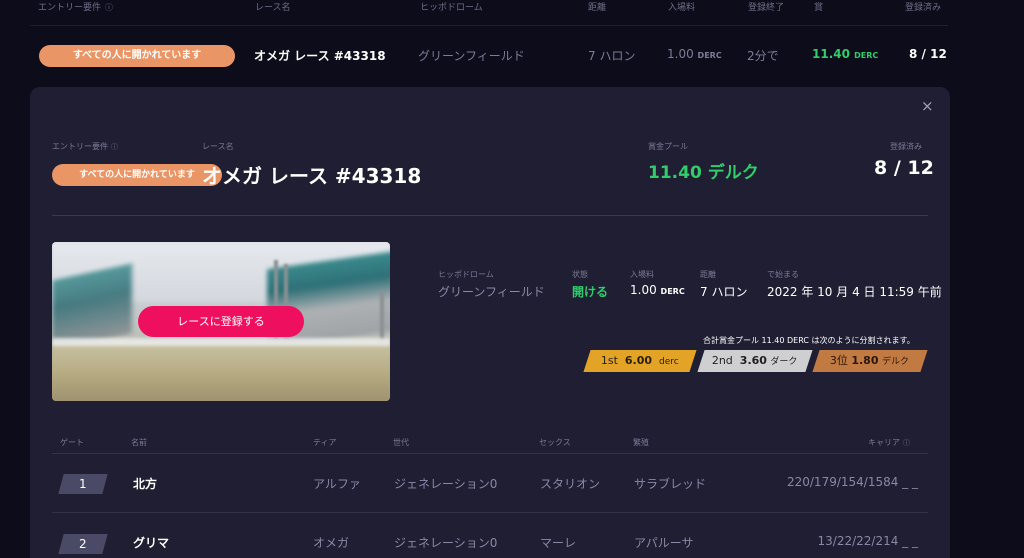 The image size is (1024, 558). Describe the element at coordinates (703, 173) in the screenshot. I see `prize-pool-value: 11.40 デルク` at that location.